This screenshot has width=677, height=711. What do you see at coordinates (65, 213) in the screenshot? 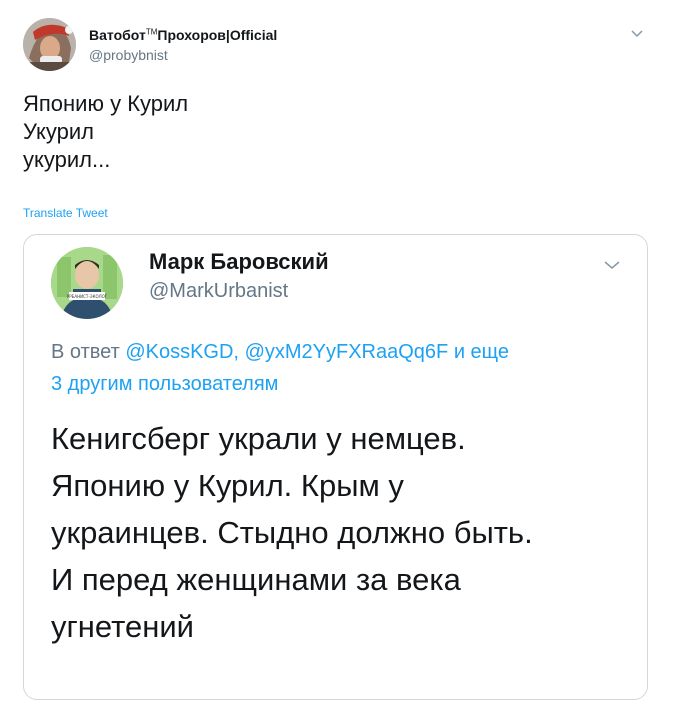
I see `translate-tweet-link: Translate Tweet` at bounding box center [65, 213].